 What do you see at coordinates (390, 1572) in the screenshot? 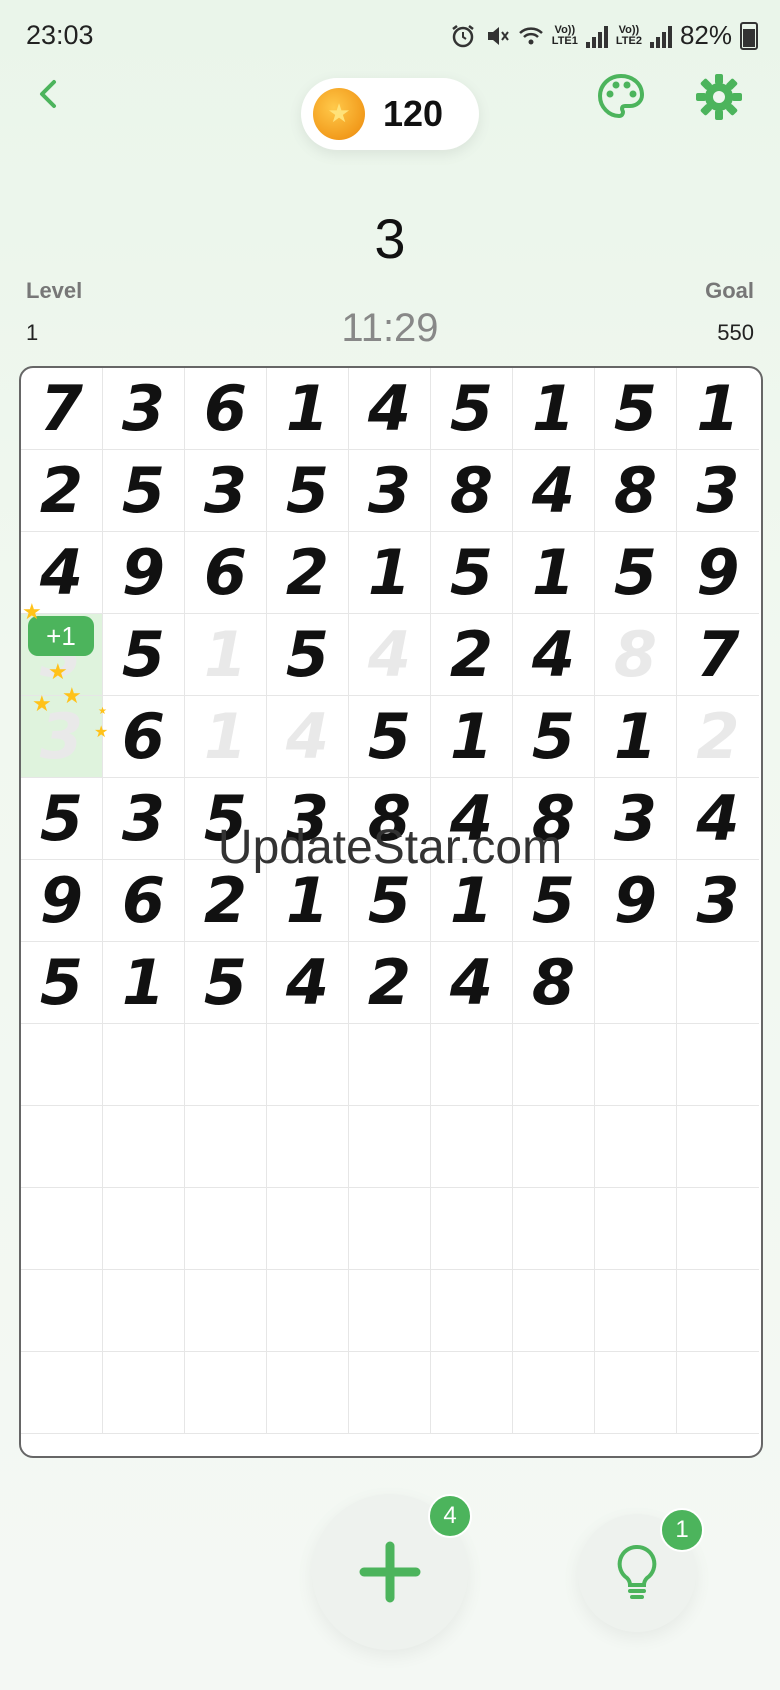
I see `plus-icon` at bounding box center [390, 1572].